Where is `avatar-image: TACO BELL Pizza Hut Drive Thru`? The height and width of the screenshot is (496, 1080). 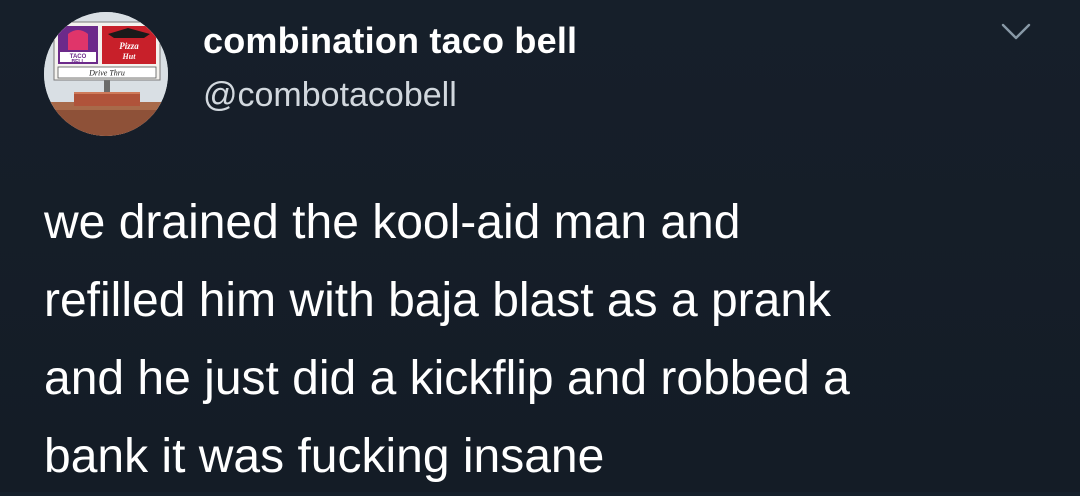
avatar-image: TACO BELL Pizza Hut Drive Thru is located at coordinates (106, 74).